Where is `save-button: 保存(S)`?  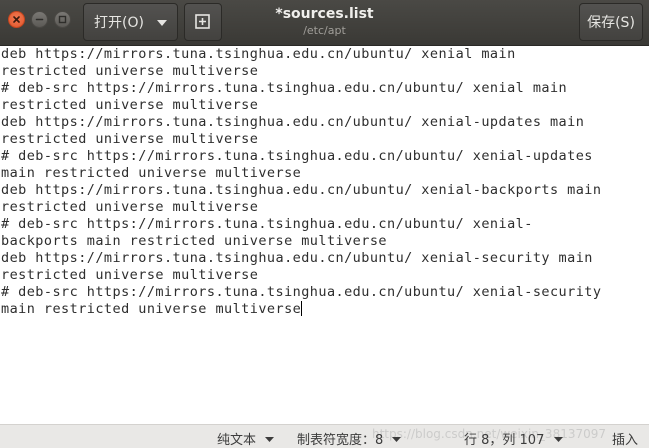 save-button: 保存(S) is located at coordinates (611, 22).